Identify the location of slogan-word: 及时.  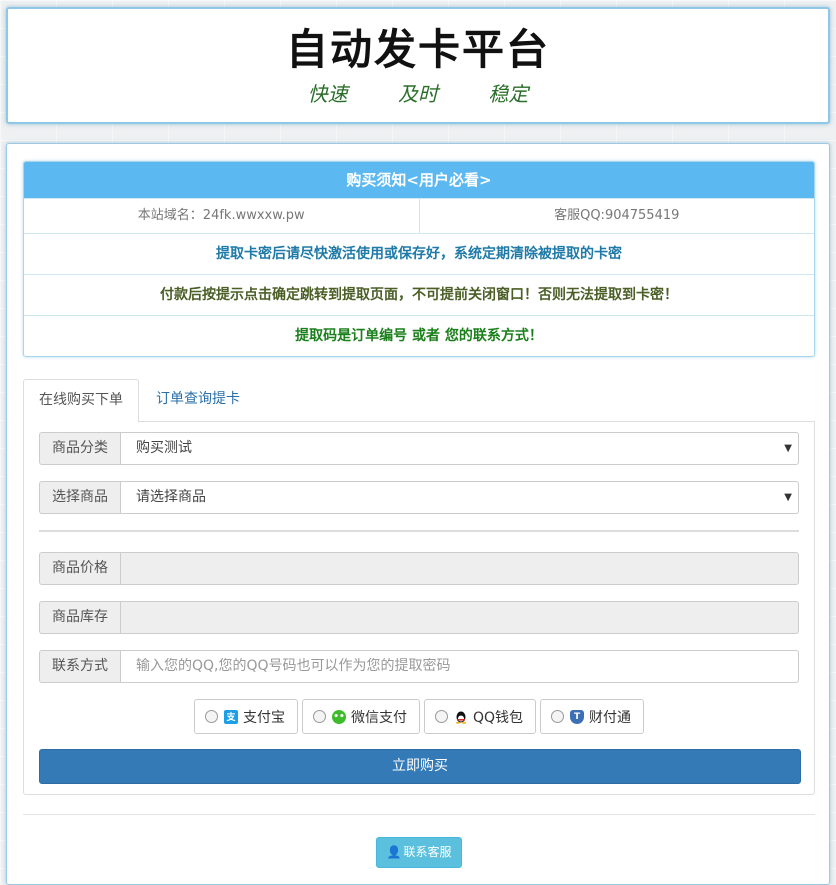
(418, 94).